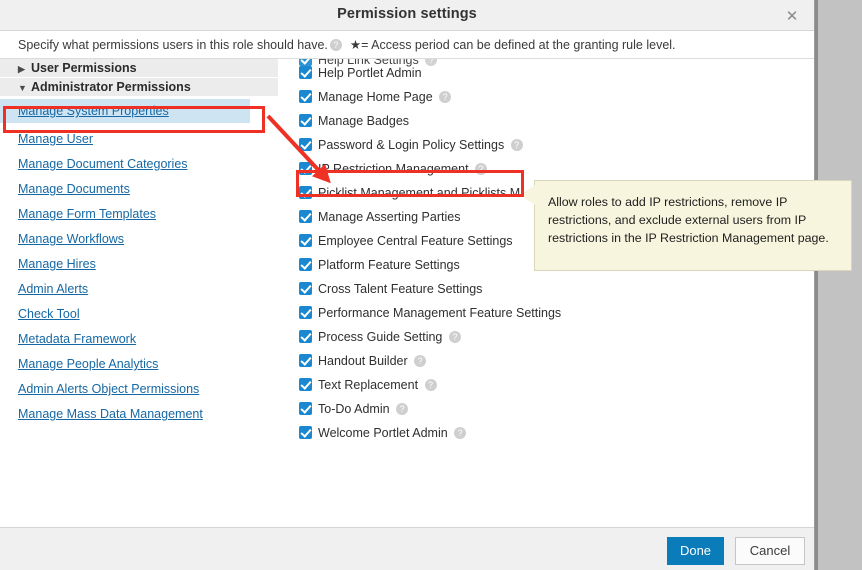 The width and height of the screenshot is (862, 570). I want to click on sidebar-group-user-permissions: ▶ User Permissions, so click(139, 68).